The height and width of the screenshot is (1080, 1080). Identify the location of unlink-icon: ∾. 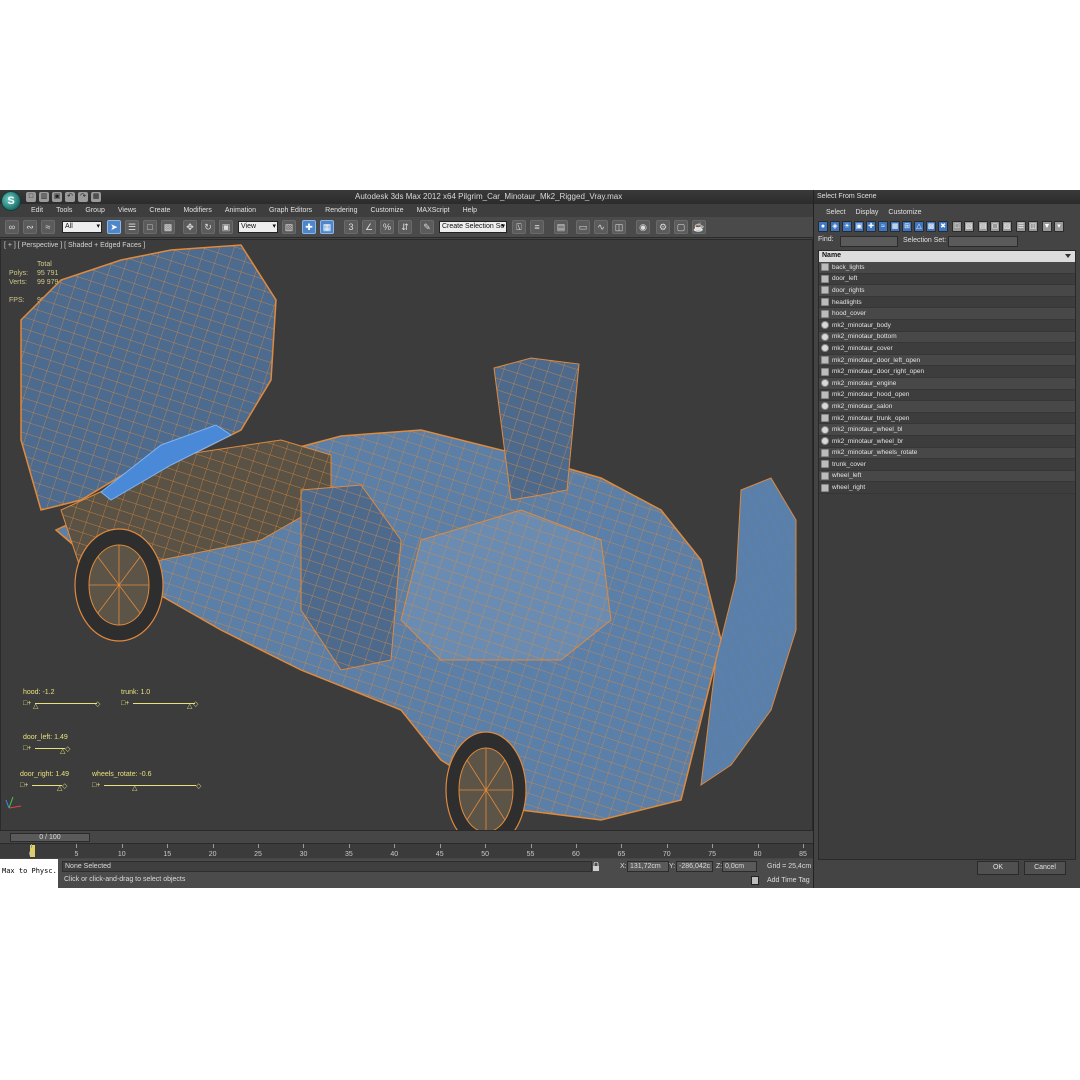
(30, 227).